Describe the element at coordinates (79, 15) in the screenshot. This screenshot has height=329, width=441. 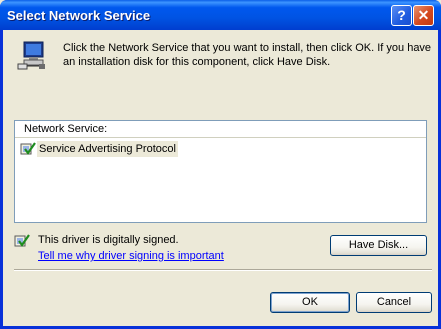
I see `window-title: Select Network Service` at that location.